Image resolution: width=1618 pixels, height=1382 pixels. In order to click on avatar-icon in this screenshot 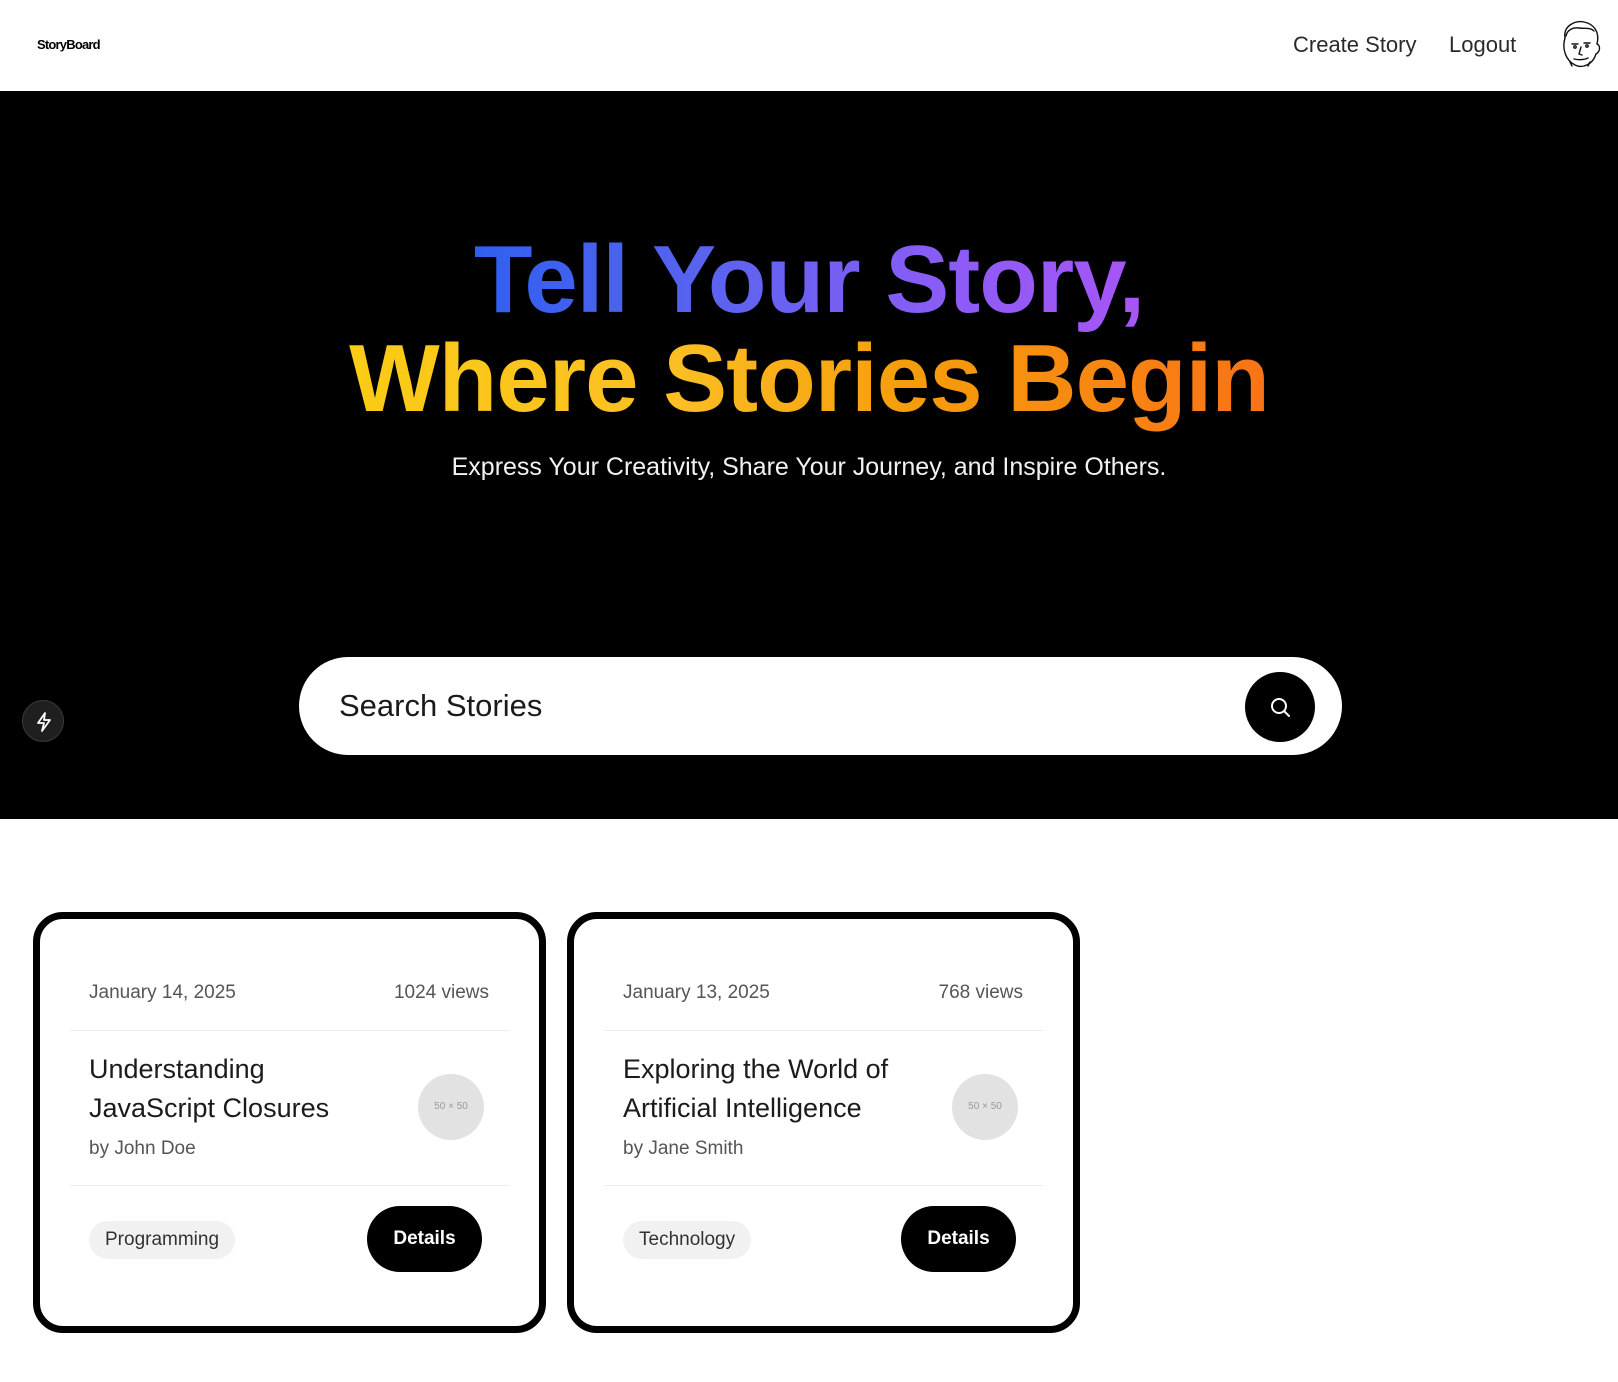, I will do `click(1582, 44)`.